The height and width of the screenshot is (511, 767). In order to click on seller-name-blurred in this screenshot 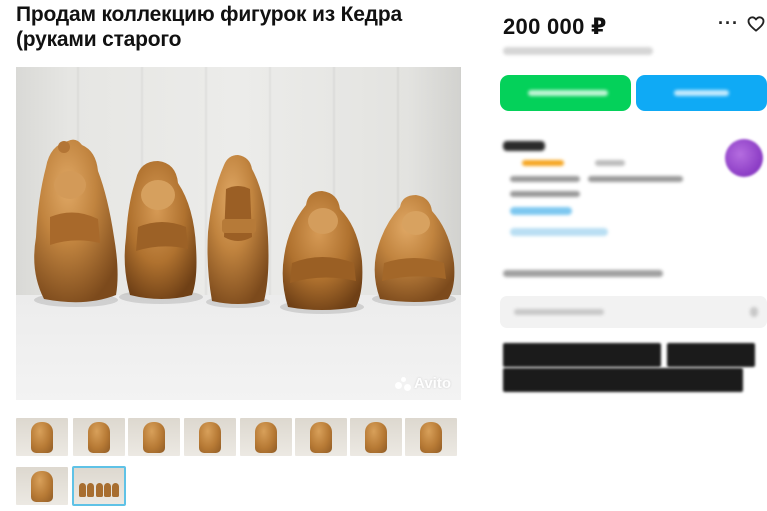, I will do `click(524, 146)`.